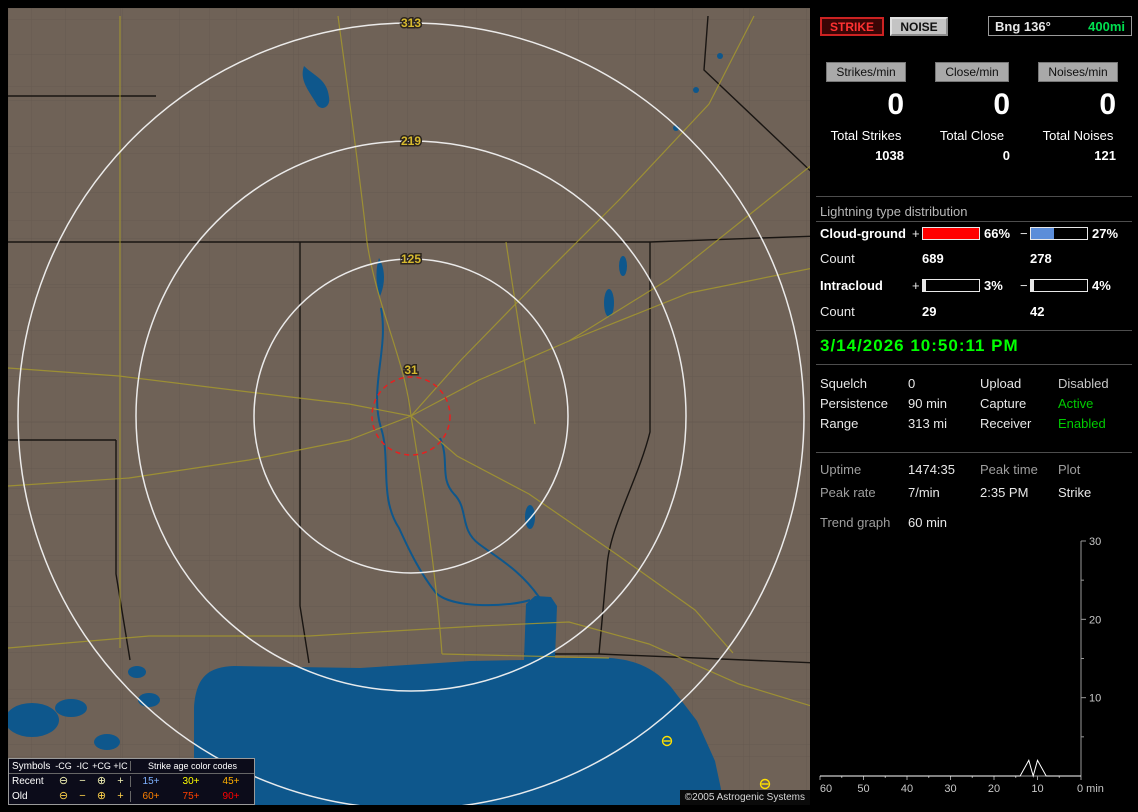 The image size is (1138, 812). Describe the element at coordinates (895, 104) in the screenshot. I see `strikes-per-min-value: 0` at that location.